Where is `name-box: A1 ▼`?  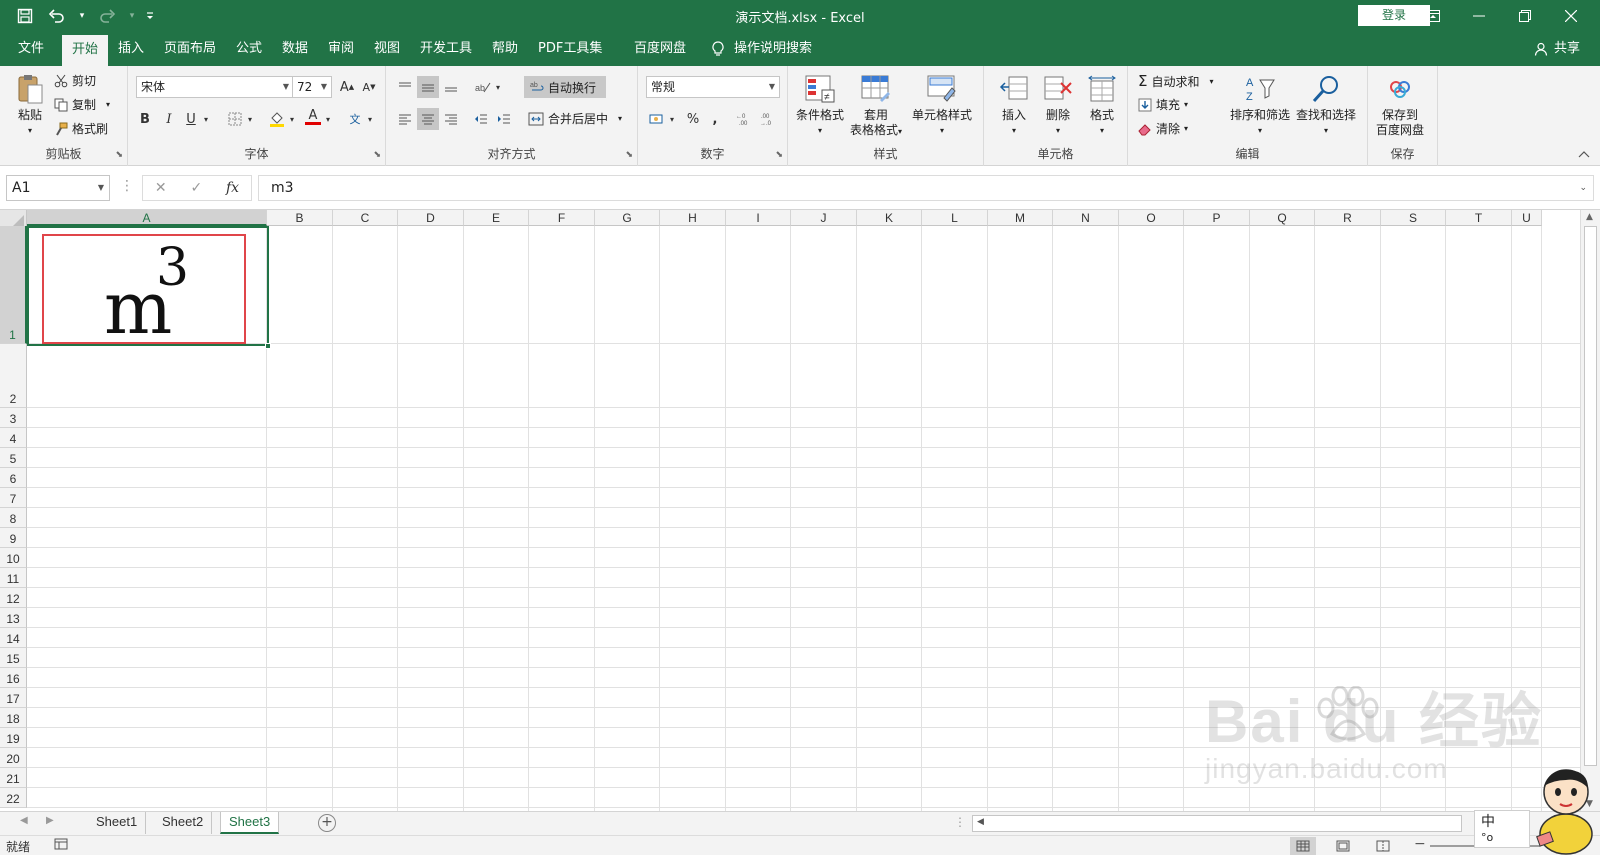
name-box: A1 ▼ is located at coordinates (58, 188).